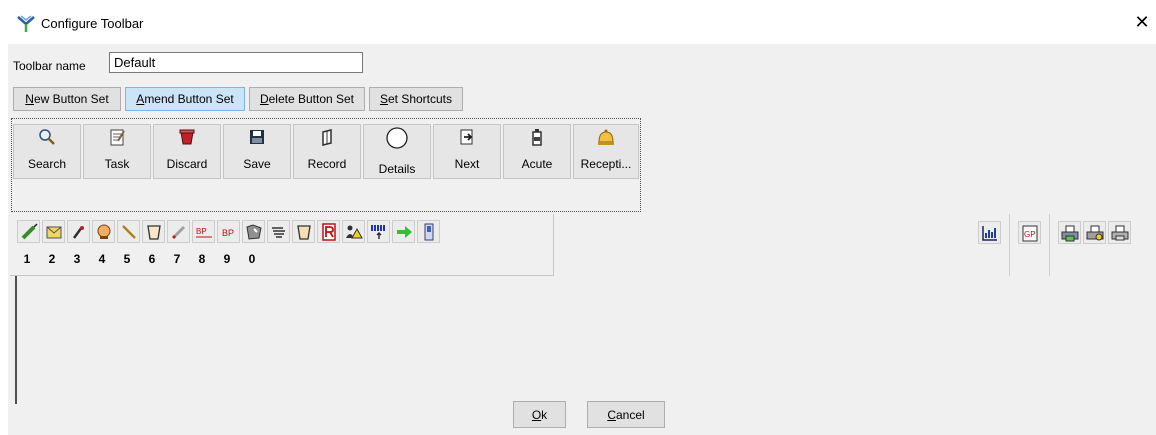 This screenshot has height=435, width=1156. I want to click on printer-settings-icon, so click(1094, 232).